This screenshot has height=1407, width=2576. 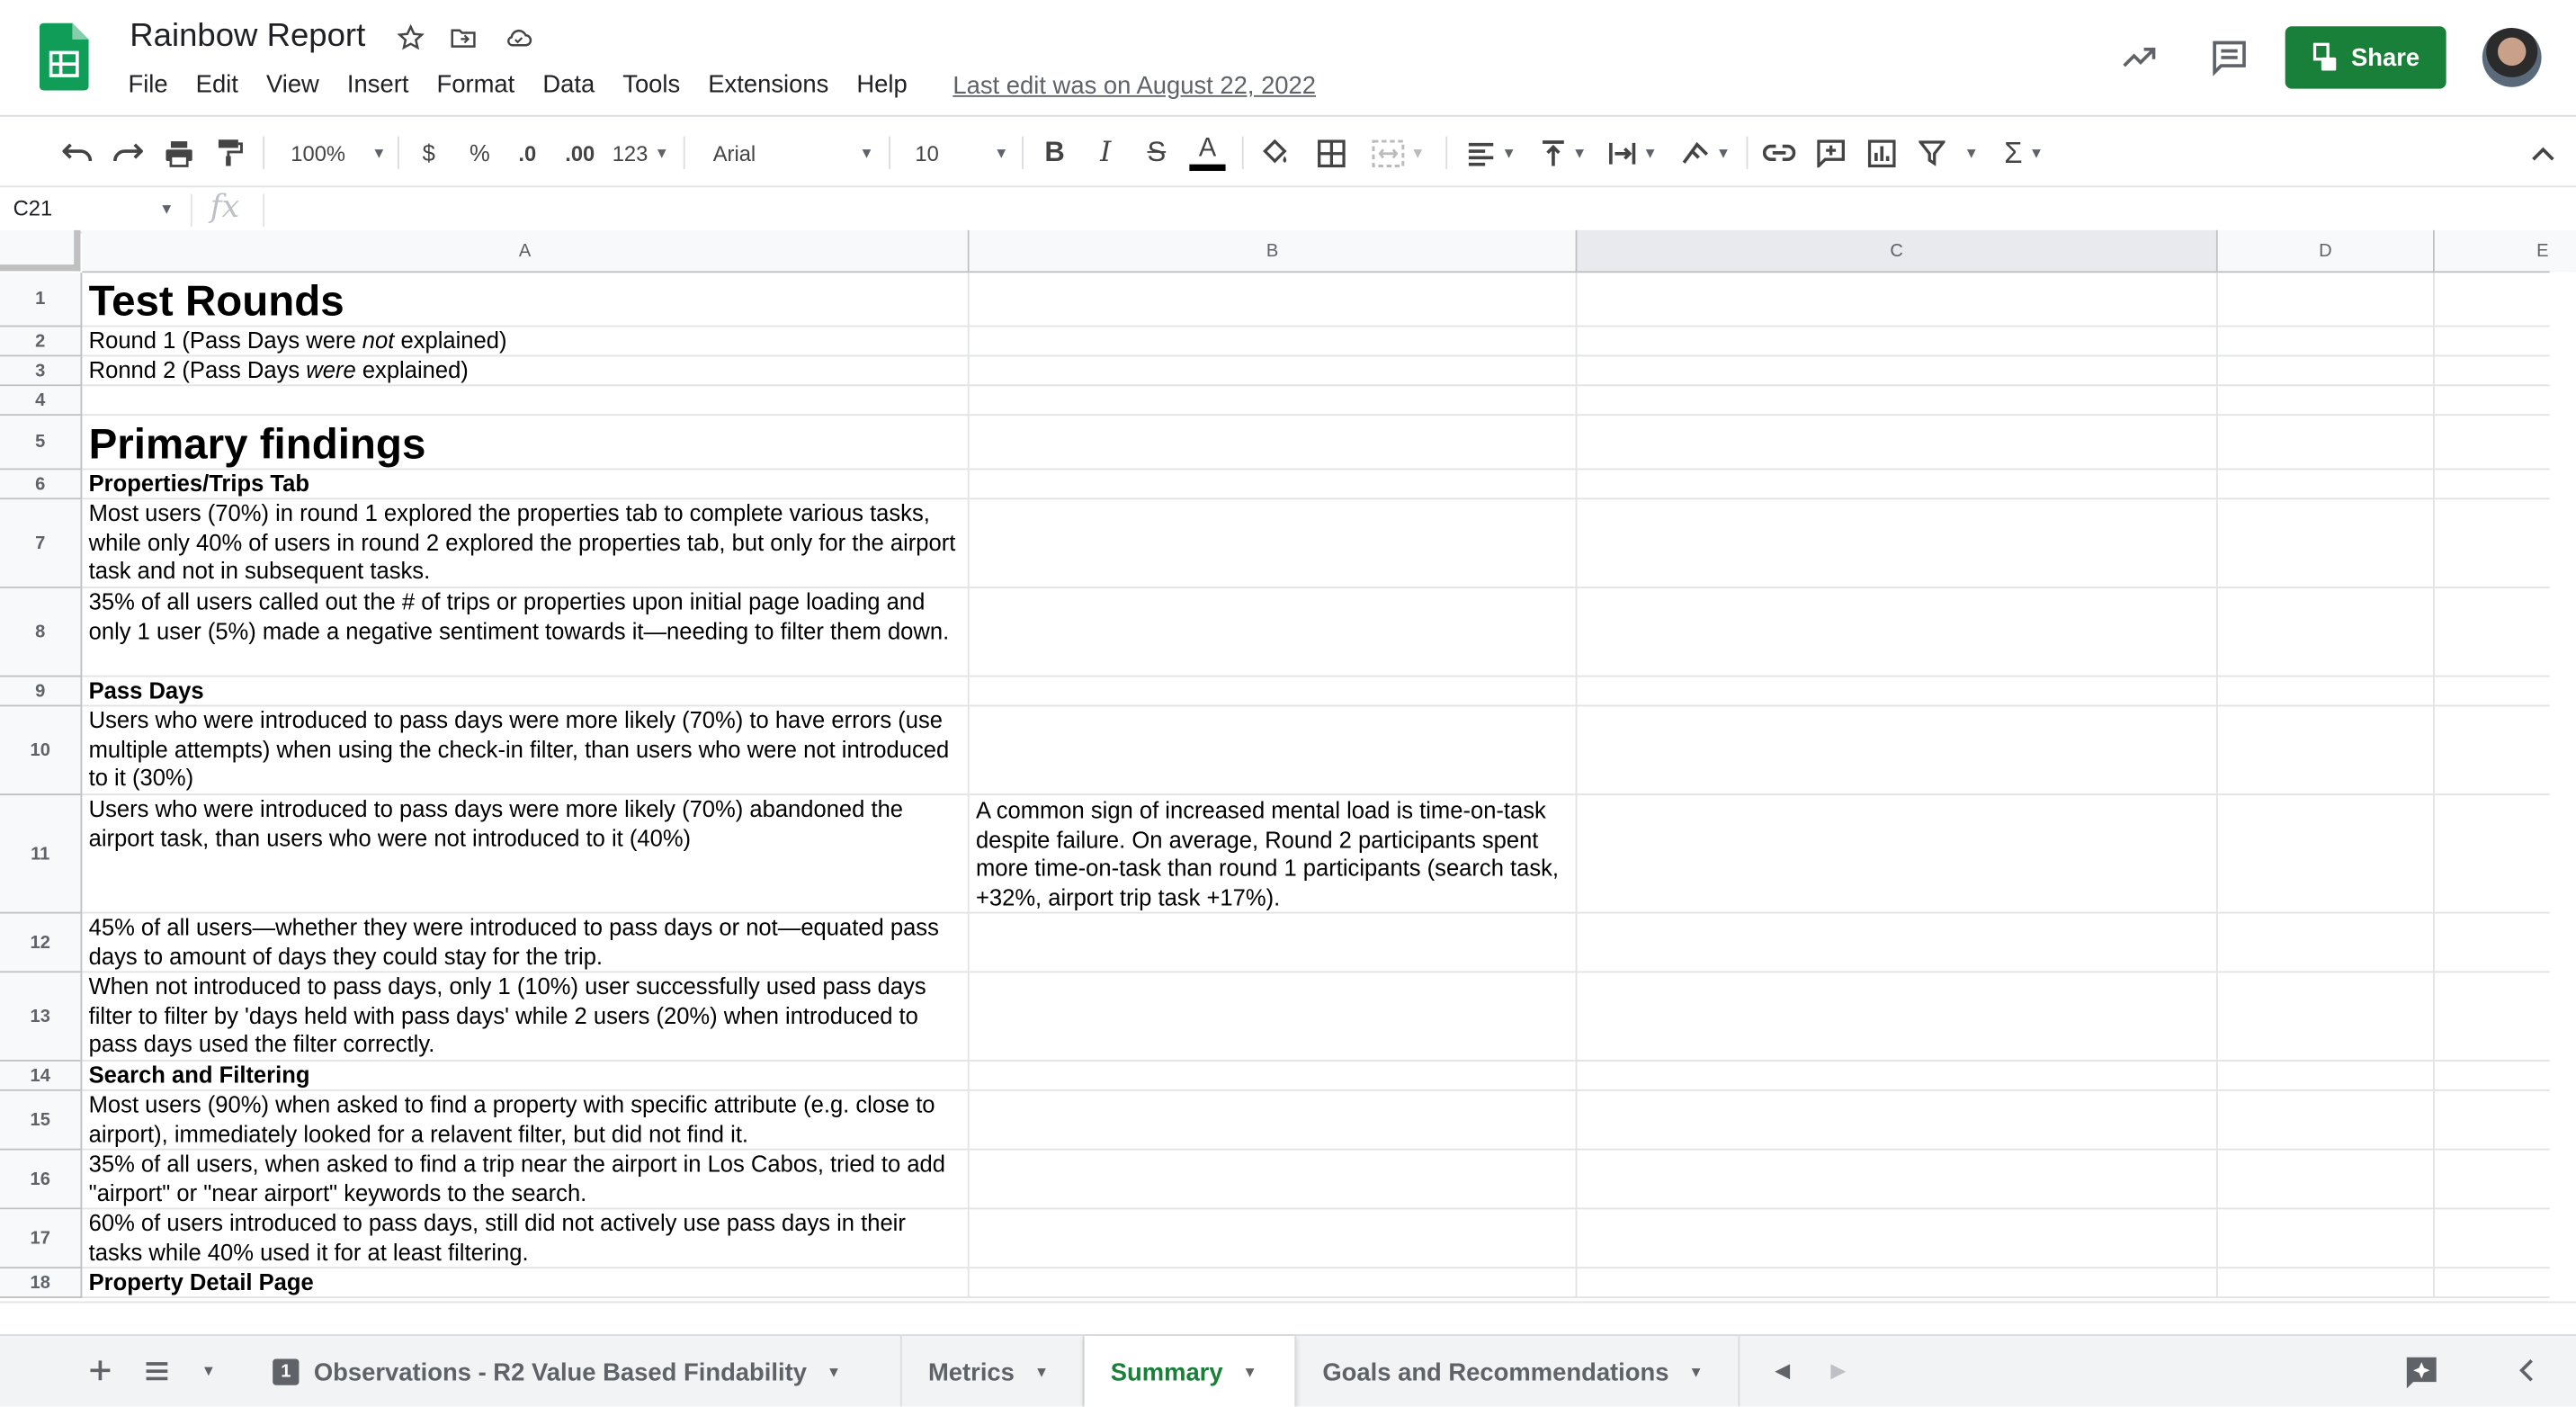 I want to click on cell-c8, so click(x=1898, y=632).